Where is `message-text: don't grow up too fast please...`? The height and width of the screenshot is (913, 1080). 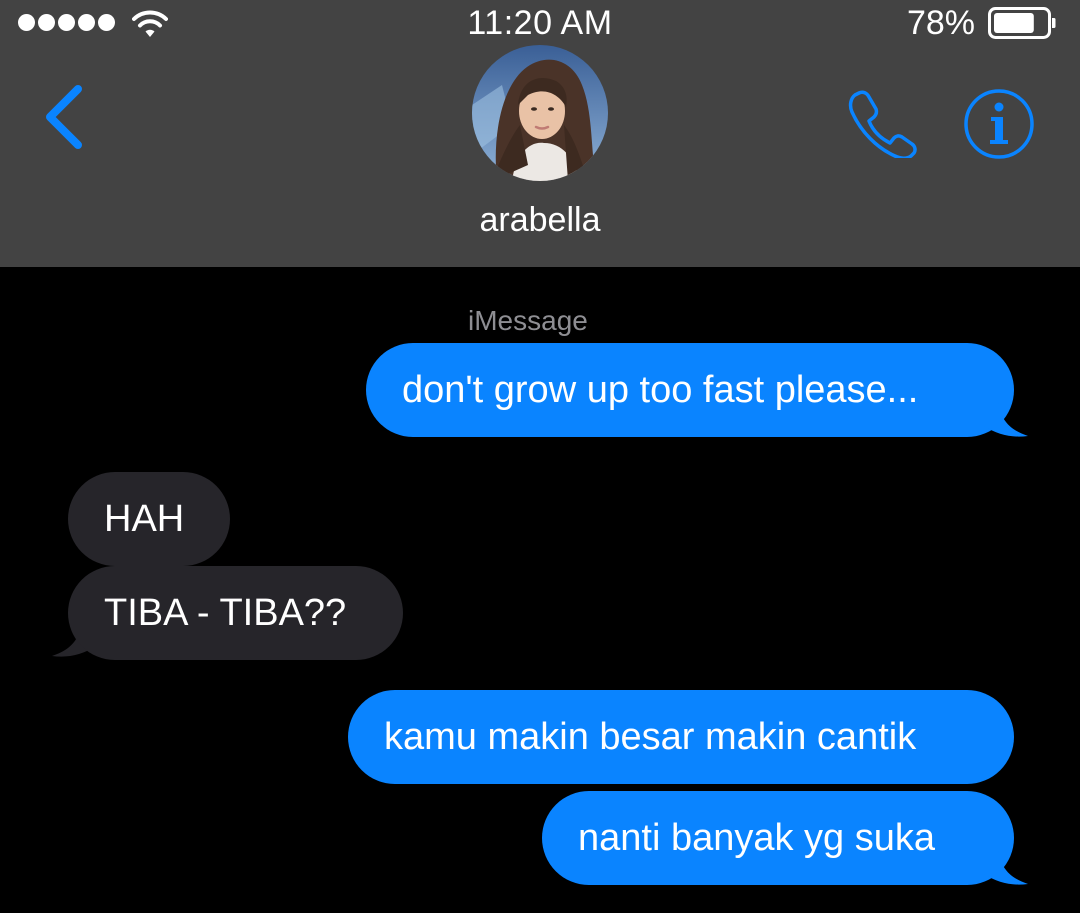
message-text: don't grow up too fast please... is located at coordinates (660, 390).